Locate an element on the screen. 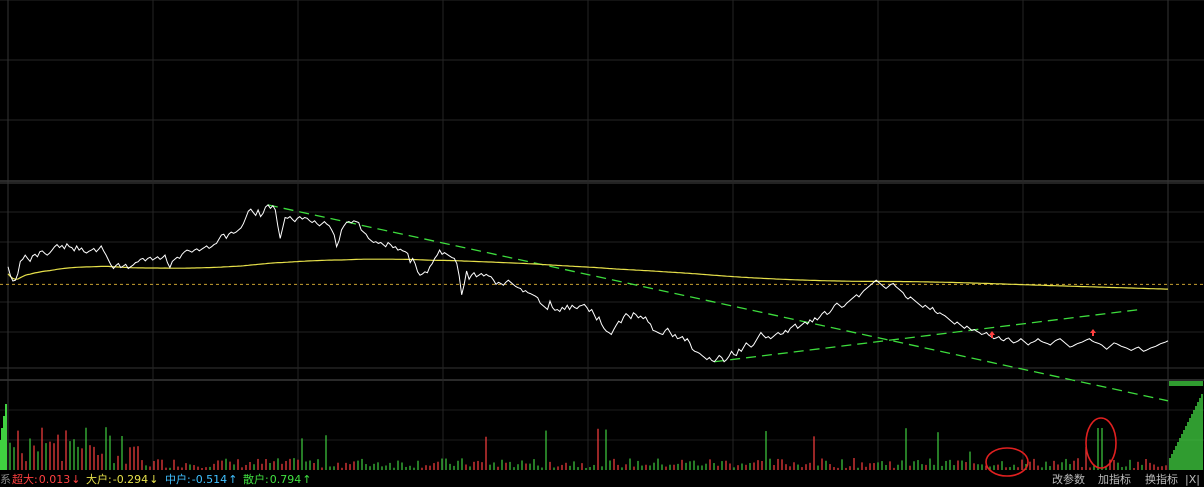  fund-medium: 中户:-0.514↑ is located at coordinates (201, 479).